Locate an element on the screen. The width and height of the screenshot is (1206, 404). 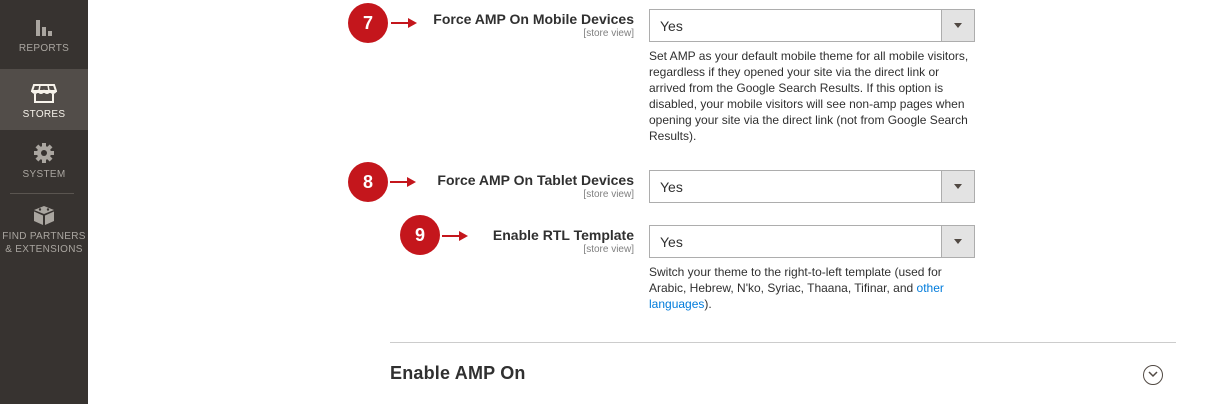
force-amp-tablet-select: Yes is located at coordinates (812, 186).